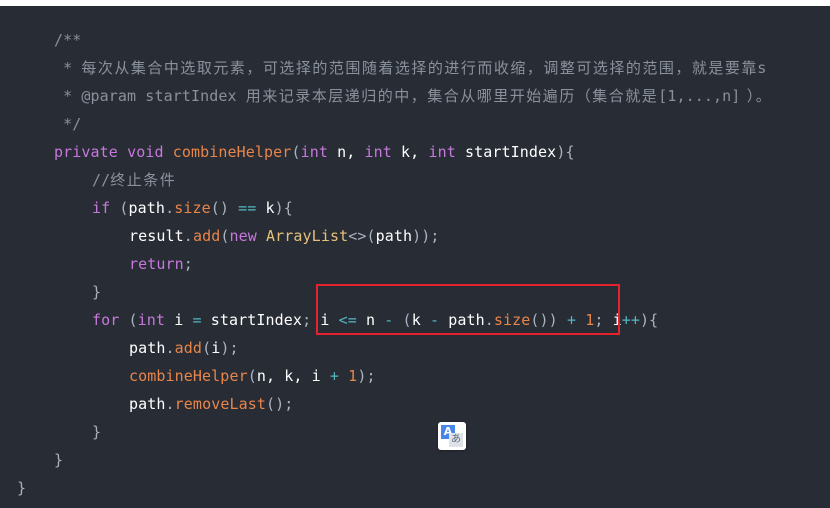  What do you see at coordinates (548, 320) in the screenshot?
I see `code-token: ())` at bounding box center [548, 320].